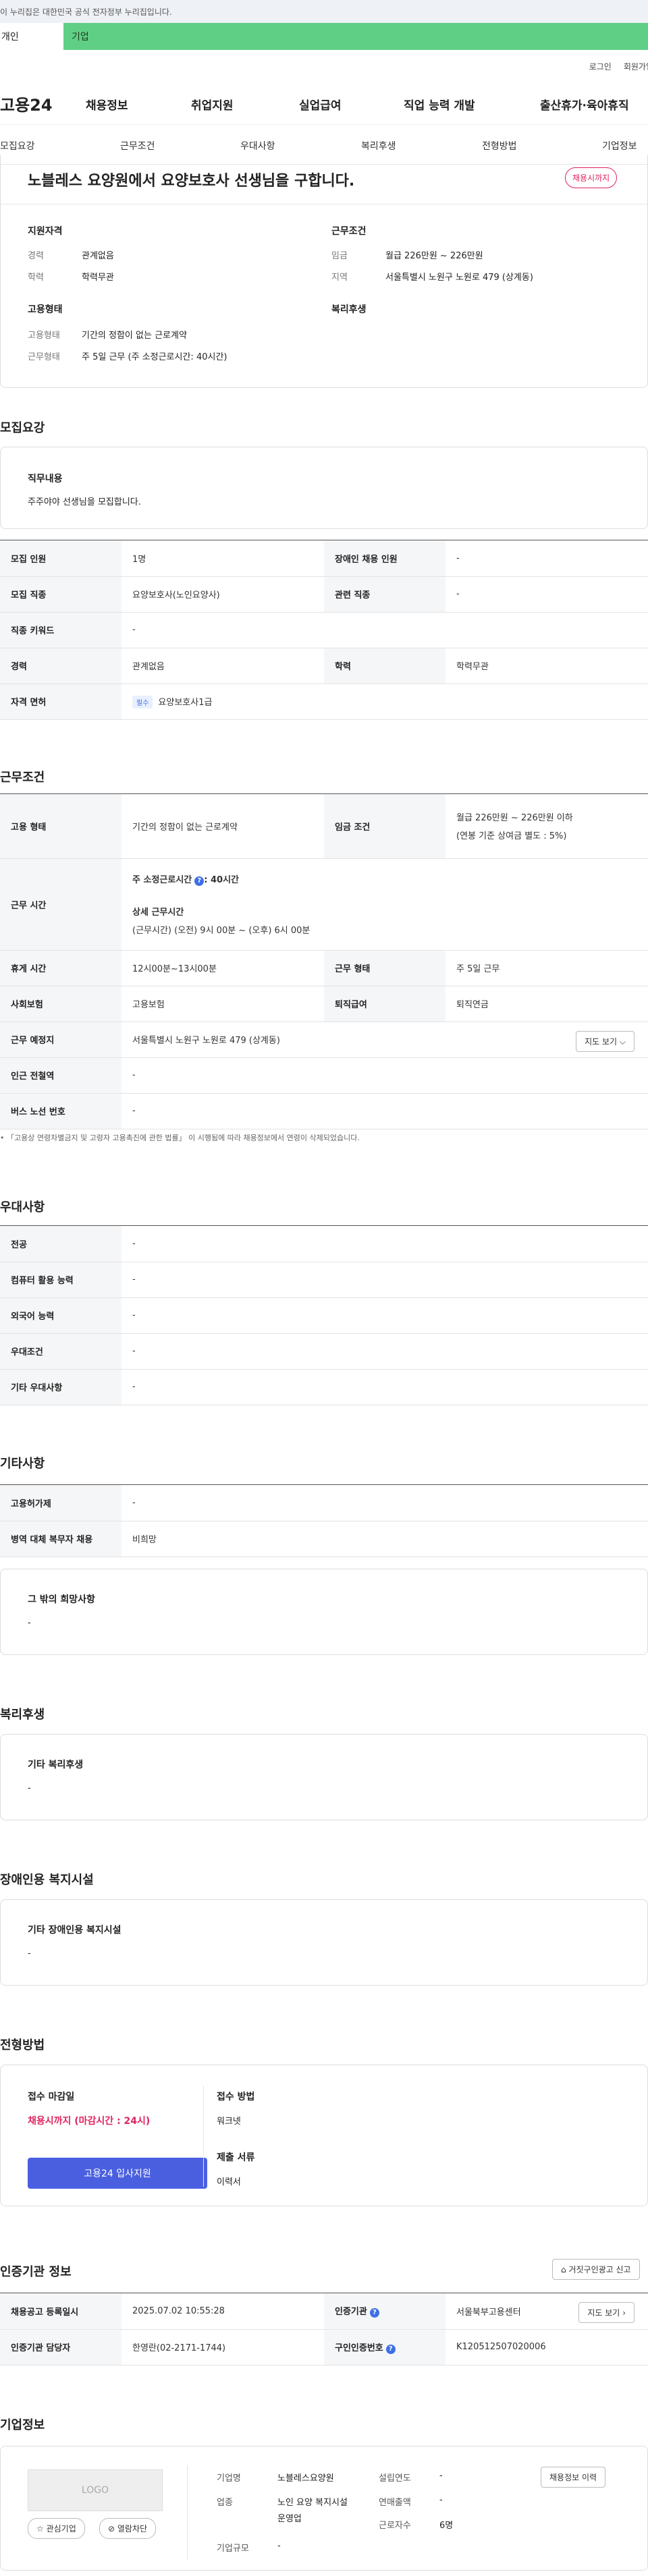  What do you see at coordinates (61, 594) in the screenshot?
I see `cell-key: 모집 직종` at bounding box center [61, 594].